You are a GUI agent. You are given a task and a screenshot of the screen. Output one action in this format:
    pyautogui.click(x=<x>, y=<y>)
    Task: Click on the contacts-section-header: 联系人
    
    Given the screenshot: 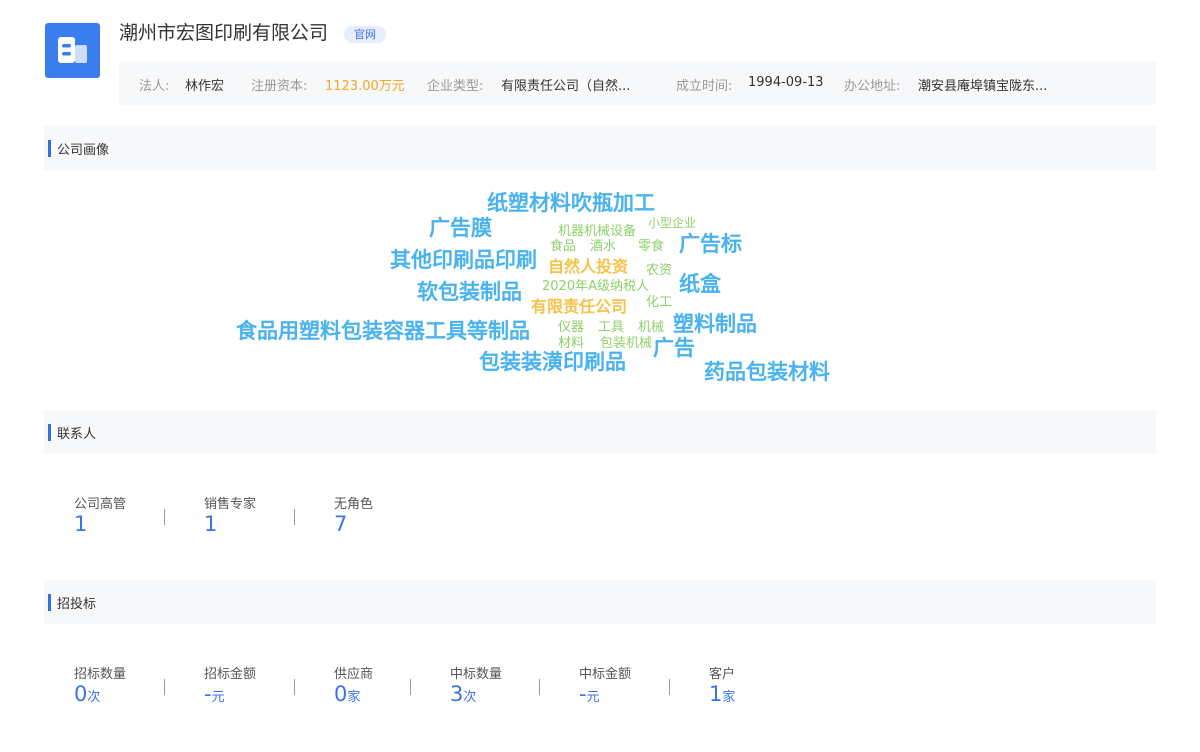 What is the action you would take?
    pyautogui.click(x=600, y=432)
    